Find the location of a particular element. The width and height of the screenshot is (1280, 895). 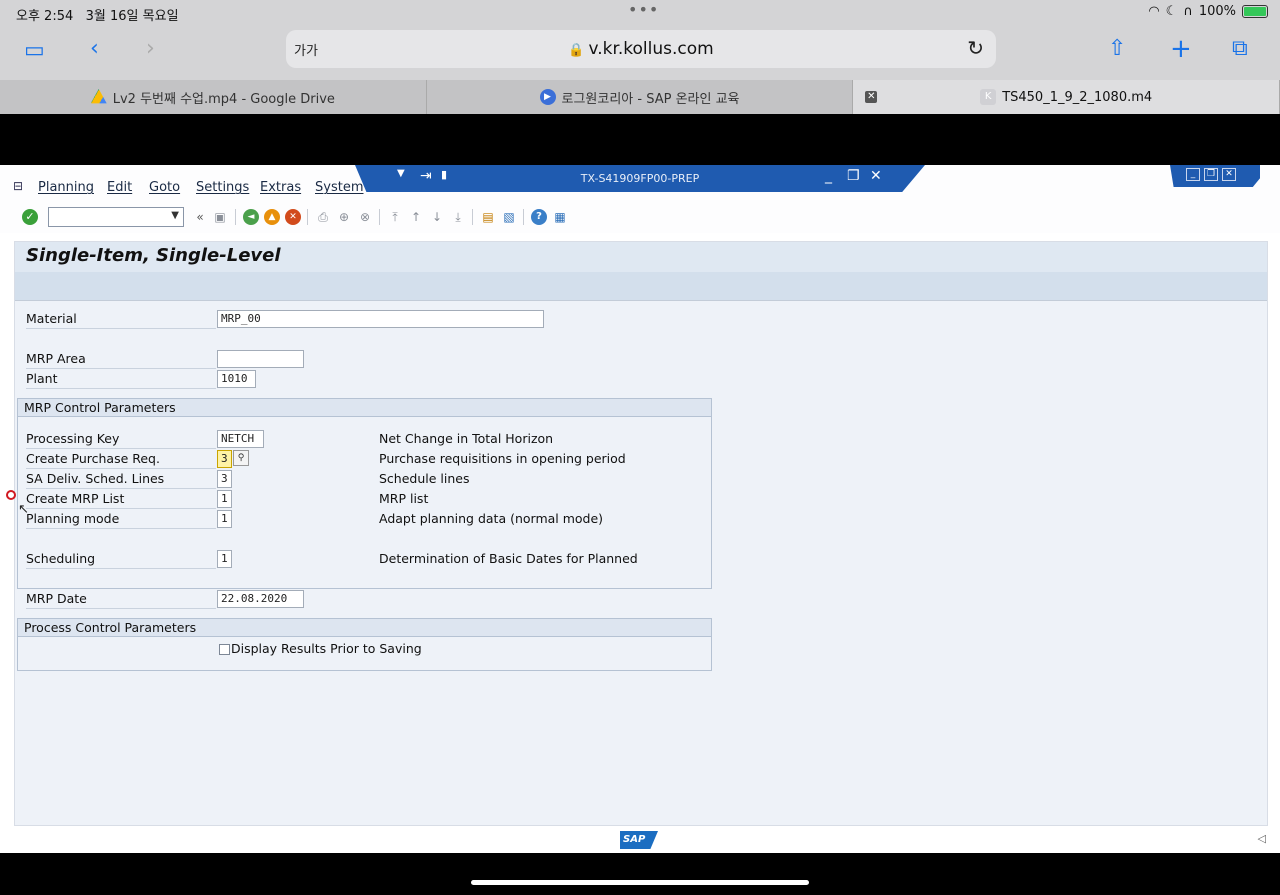

menu-goto: Goto is located at coordinates (164, 187).